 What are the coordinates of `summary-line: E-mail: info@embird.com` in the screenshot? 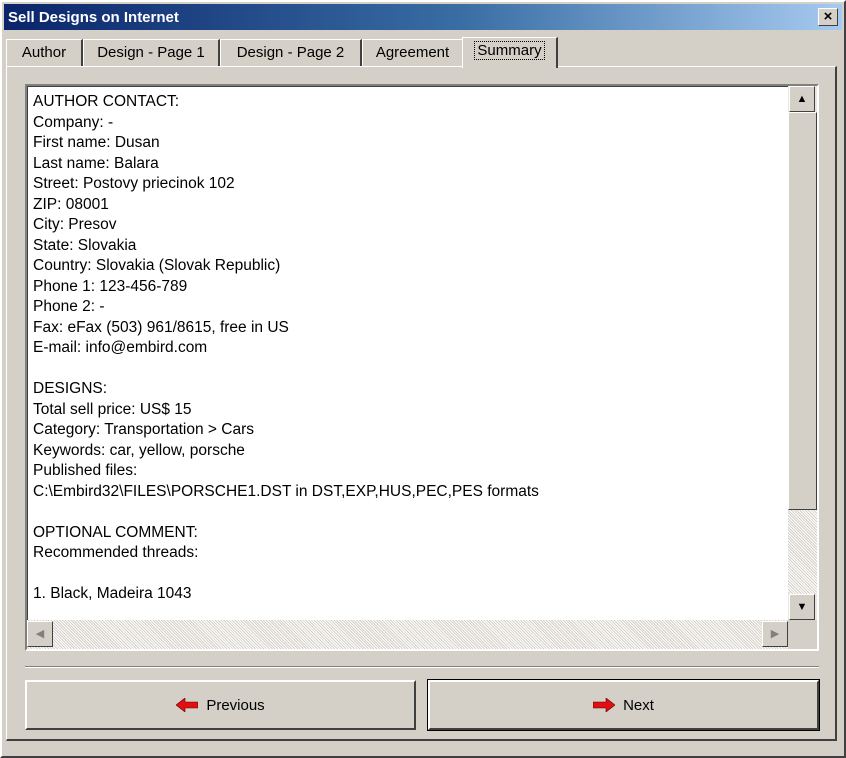 It's located at (120, 347).